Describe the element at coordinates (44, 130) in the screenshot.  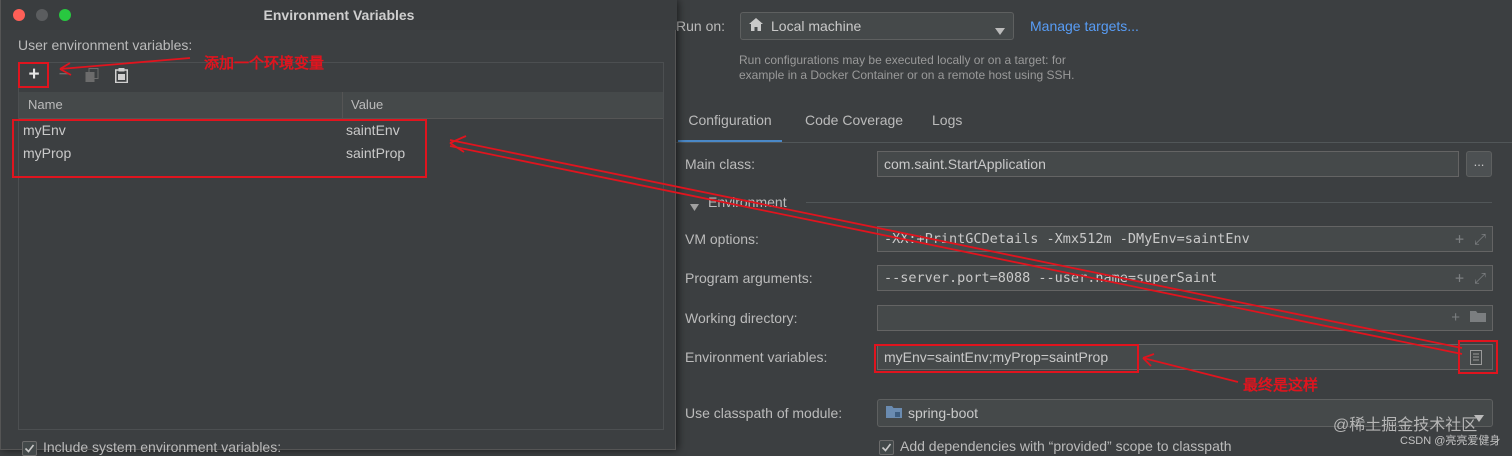
I see `row-name-cell: myEnv` at that location.